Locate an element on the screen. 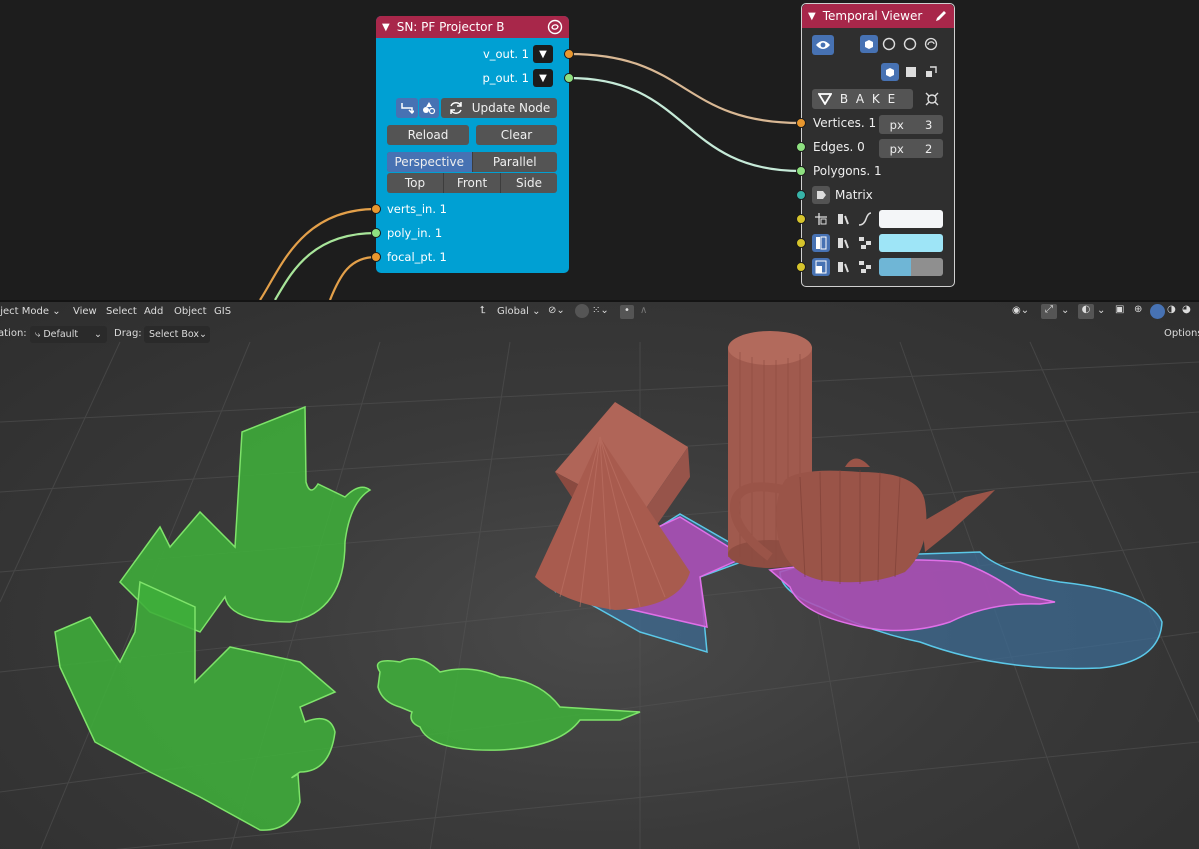  script-link-icon is located at coordinates (555, 27).